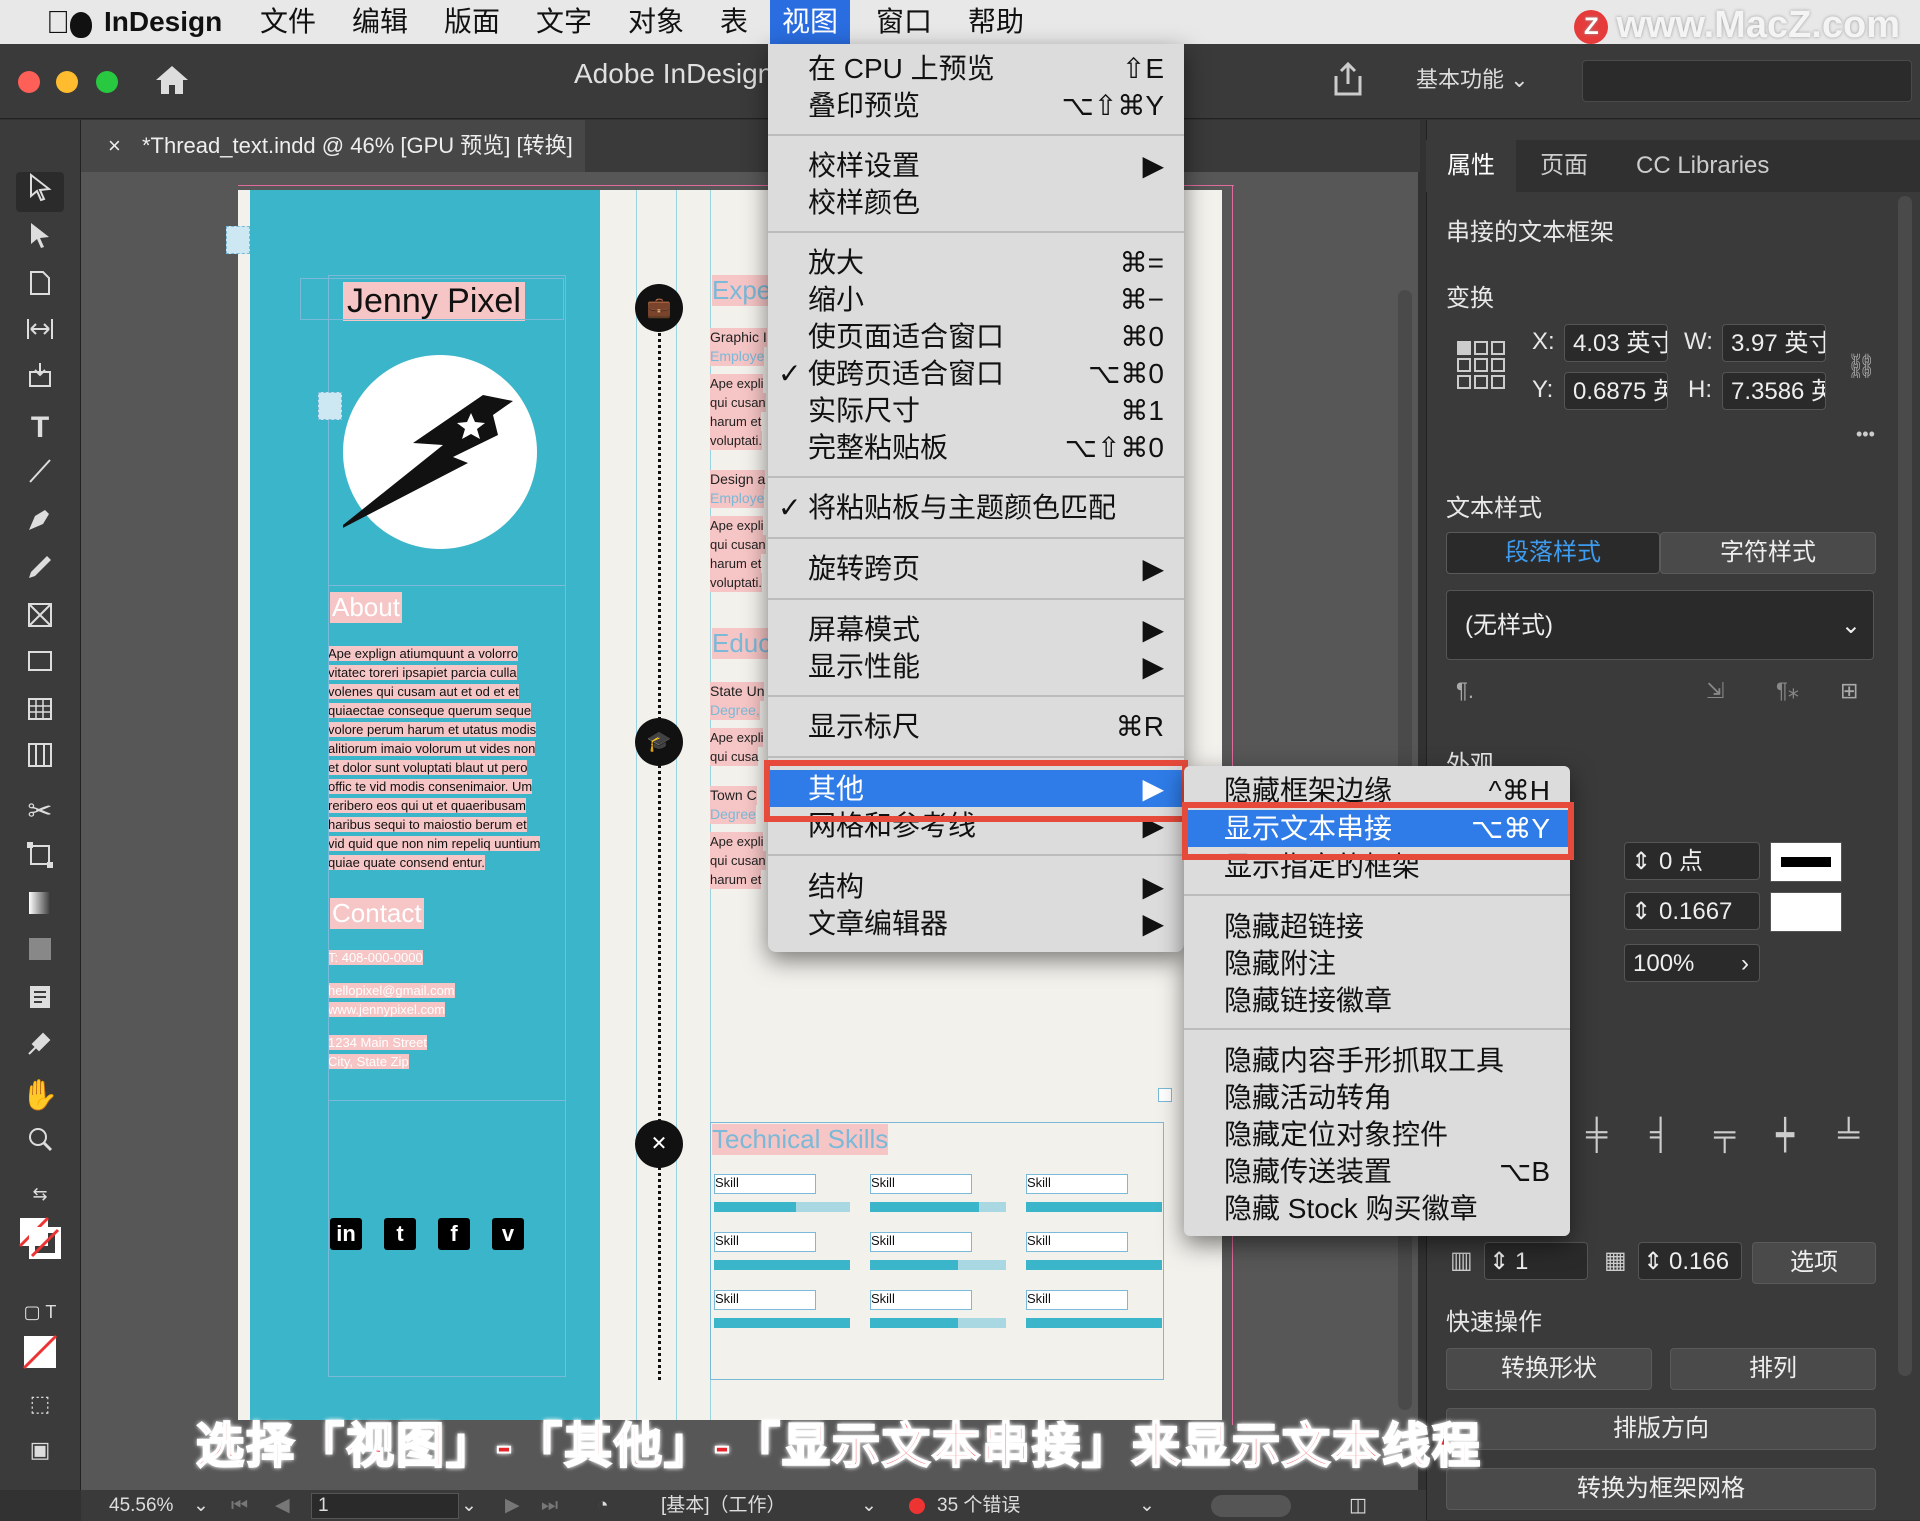 This screenshot has width=1920, height=1521. What do you see at coordinates (976, 923) in the screenshot?
I see `menu-item-story-editor: 文章编辑器 ▶` at bounding box center [976, 923].